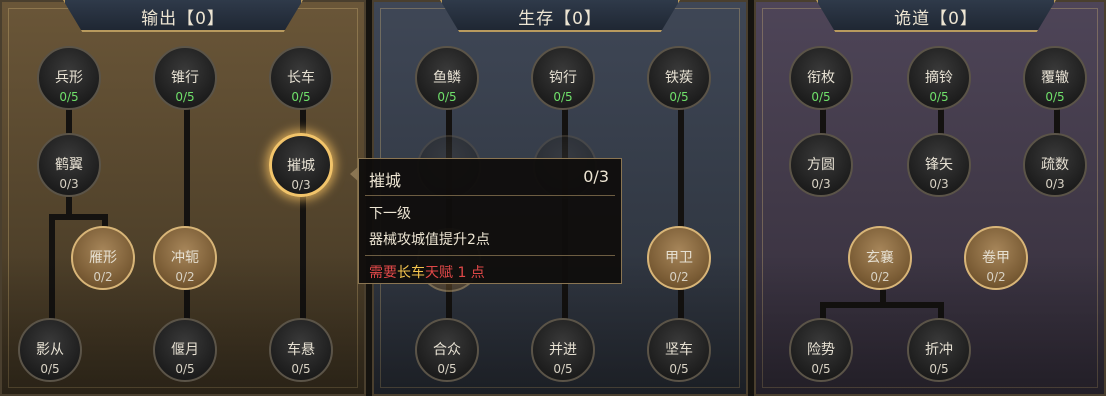  I want to click on tooltip-description: 器械攻城值提升2点, so click(429, 240).